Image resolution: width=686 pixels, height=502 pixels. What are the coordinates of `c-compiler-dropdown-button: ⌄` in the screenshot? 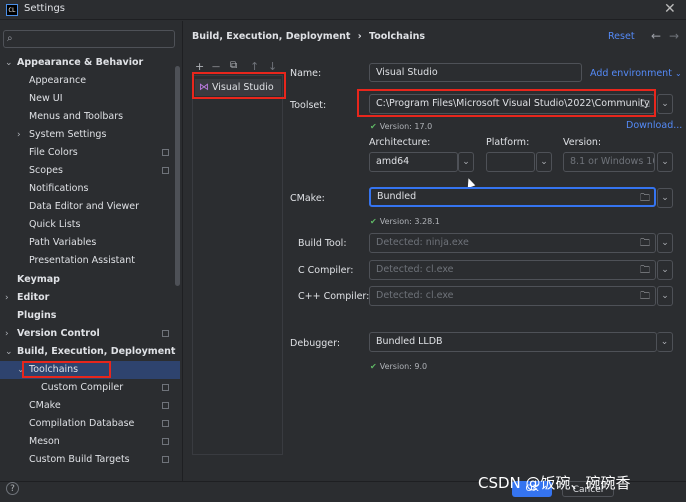 It's located at (665, 270).